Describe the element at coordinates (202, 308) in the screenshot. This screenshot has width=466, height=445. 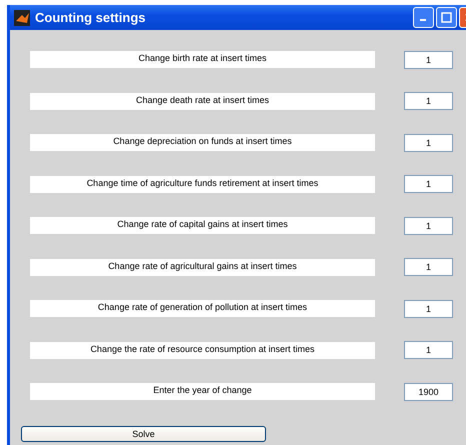
I see `field-label: Change rate of generation of pollution at insert times` at that location.